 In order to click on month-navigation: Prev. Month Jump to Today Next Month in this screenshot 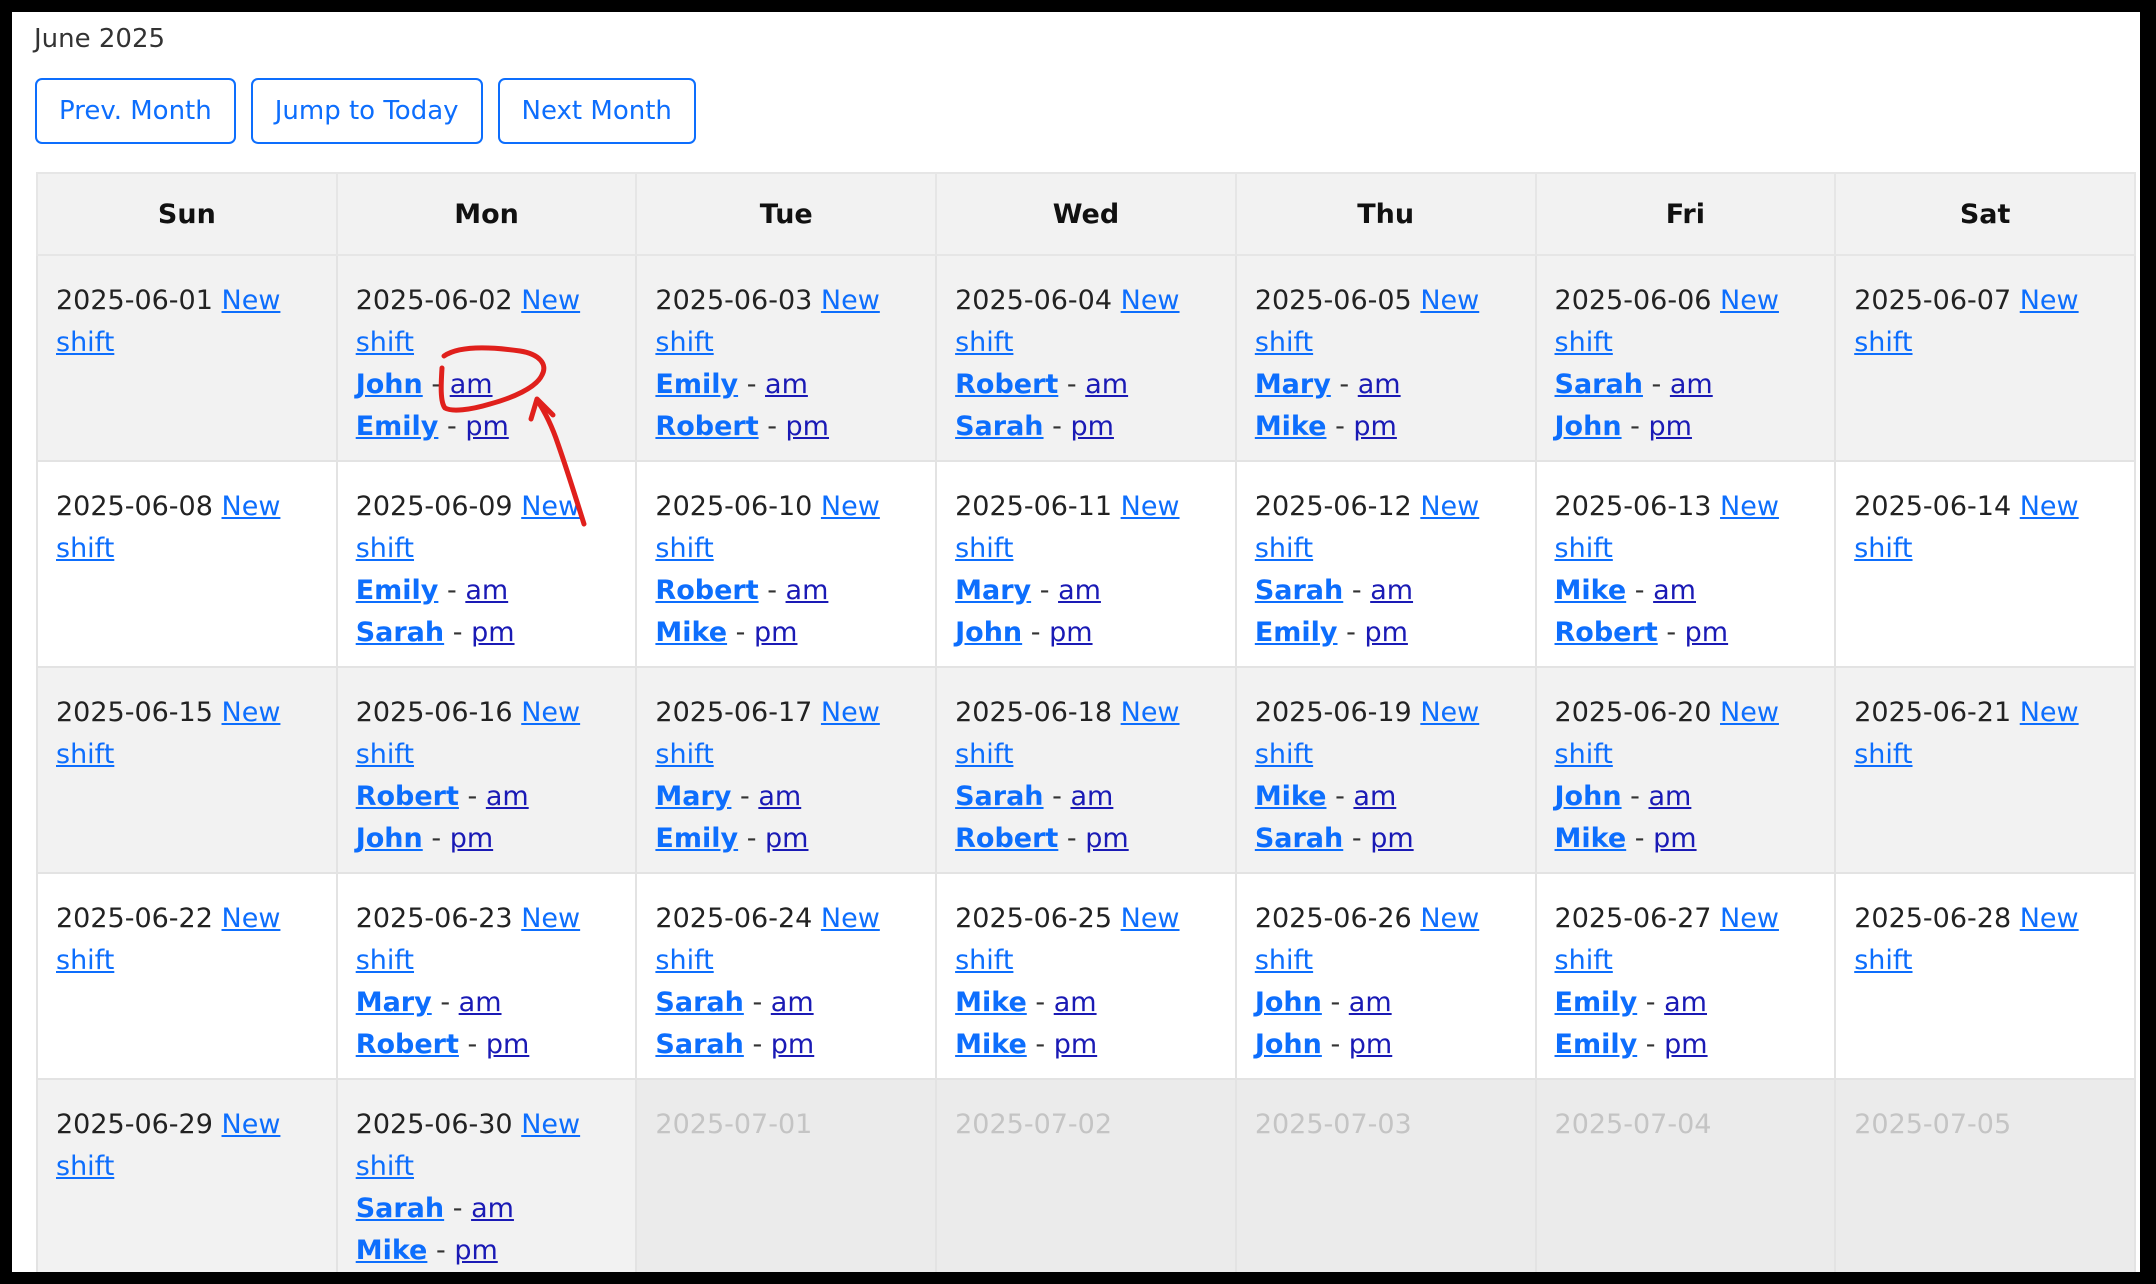, I will do `click(365, 111)`.